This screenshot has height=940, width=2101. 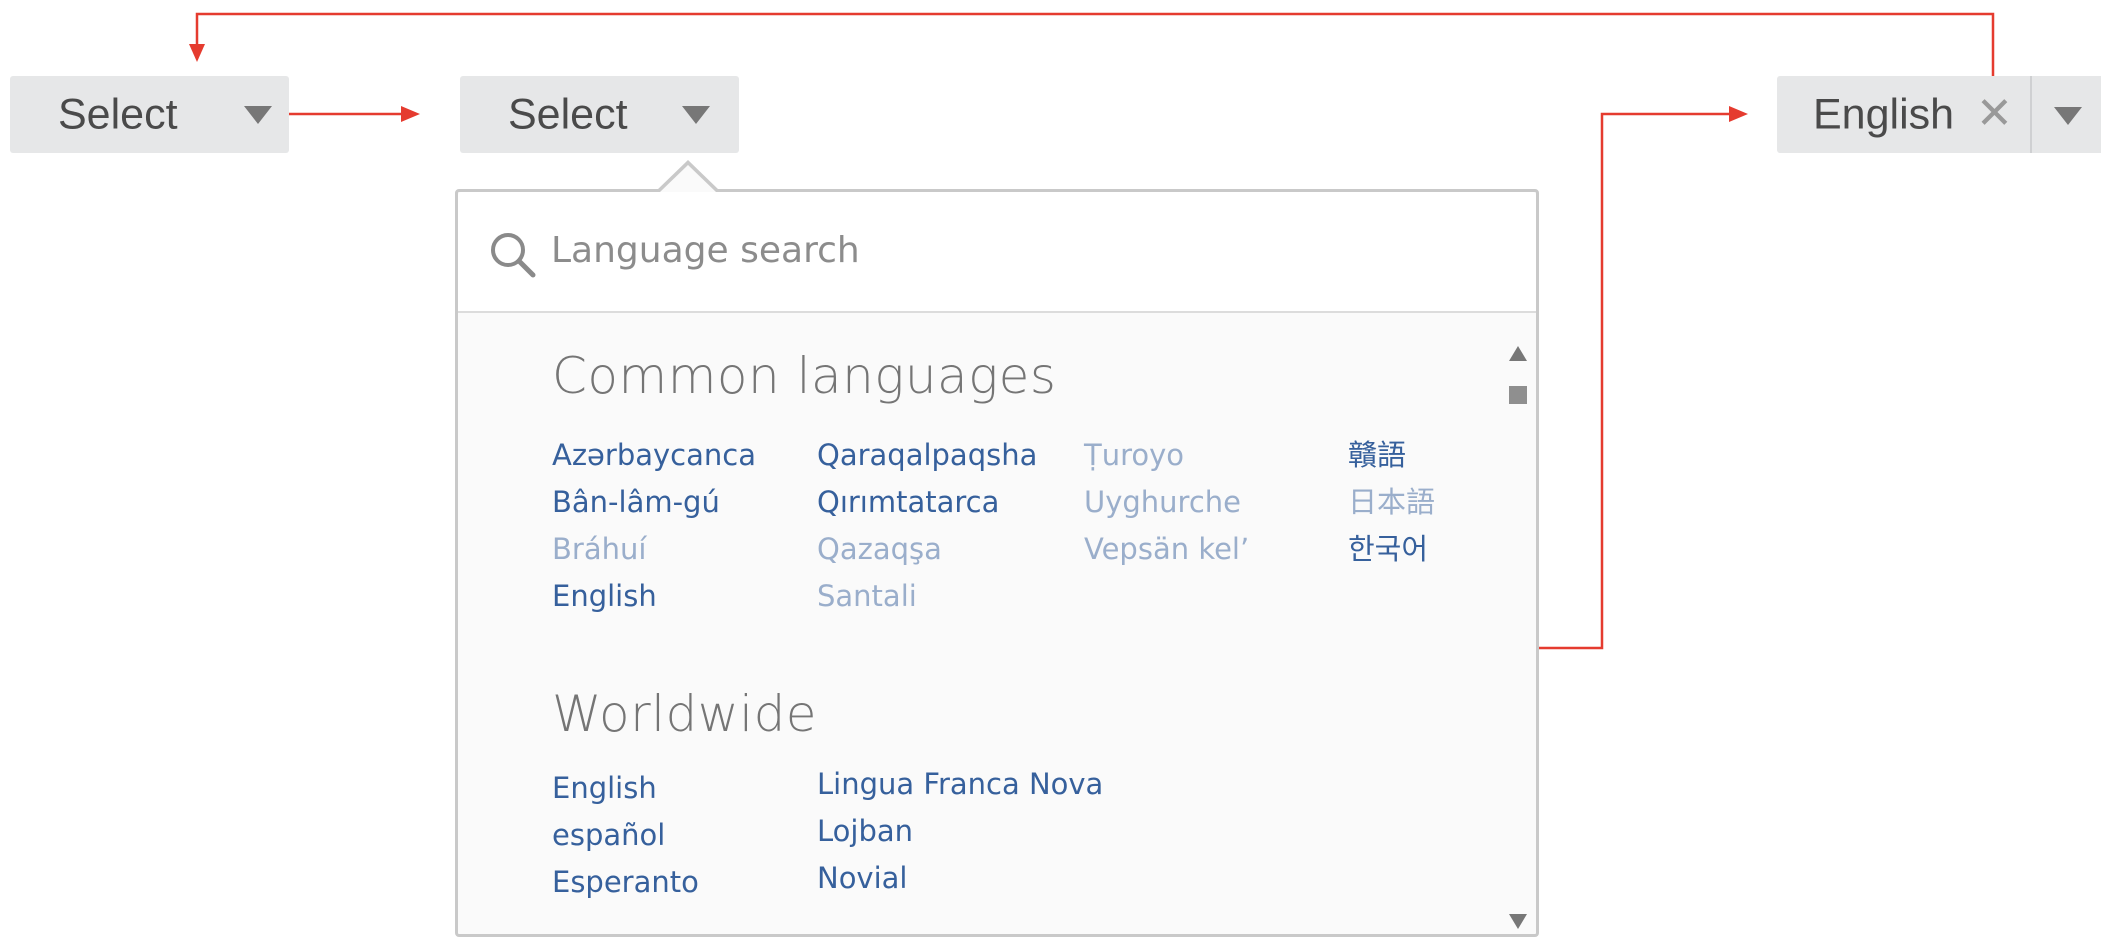 I want to click on section-title-common: Common languages, so click(x=804, y=376).